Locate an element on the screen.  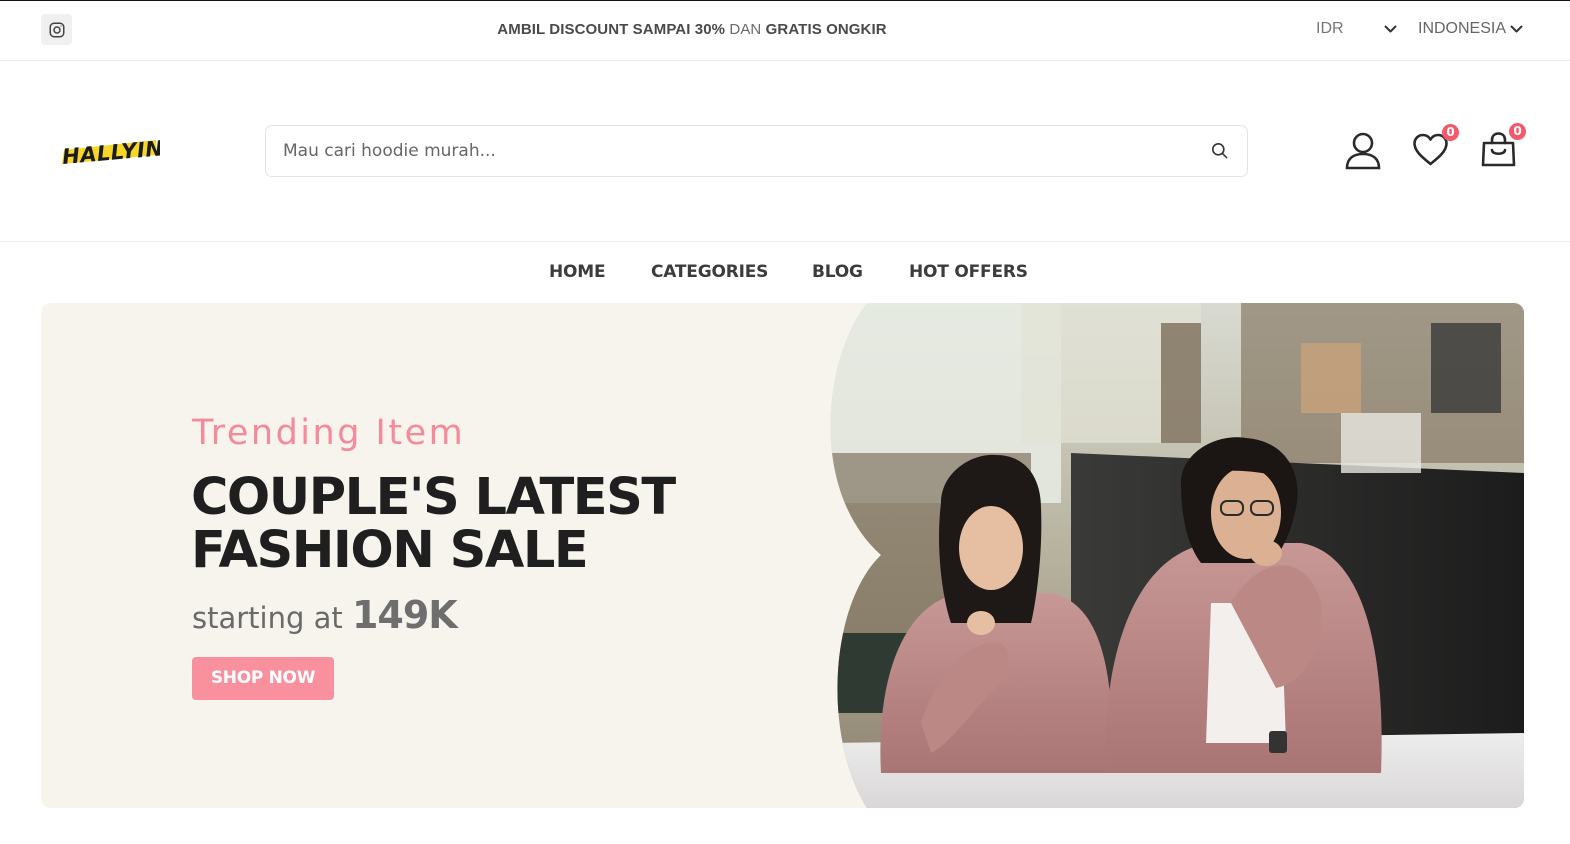
language-selector: INDONESIA is located at coordinates (1470, 29).